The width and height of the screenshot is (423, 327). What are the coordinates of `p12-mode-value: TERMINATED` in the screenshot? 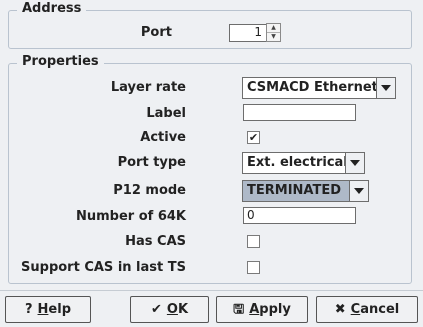 It's located at (294, 190).